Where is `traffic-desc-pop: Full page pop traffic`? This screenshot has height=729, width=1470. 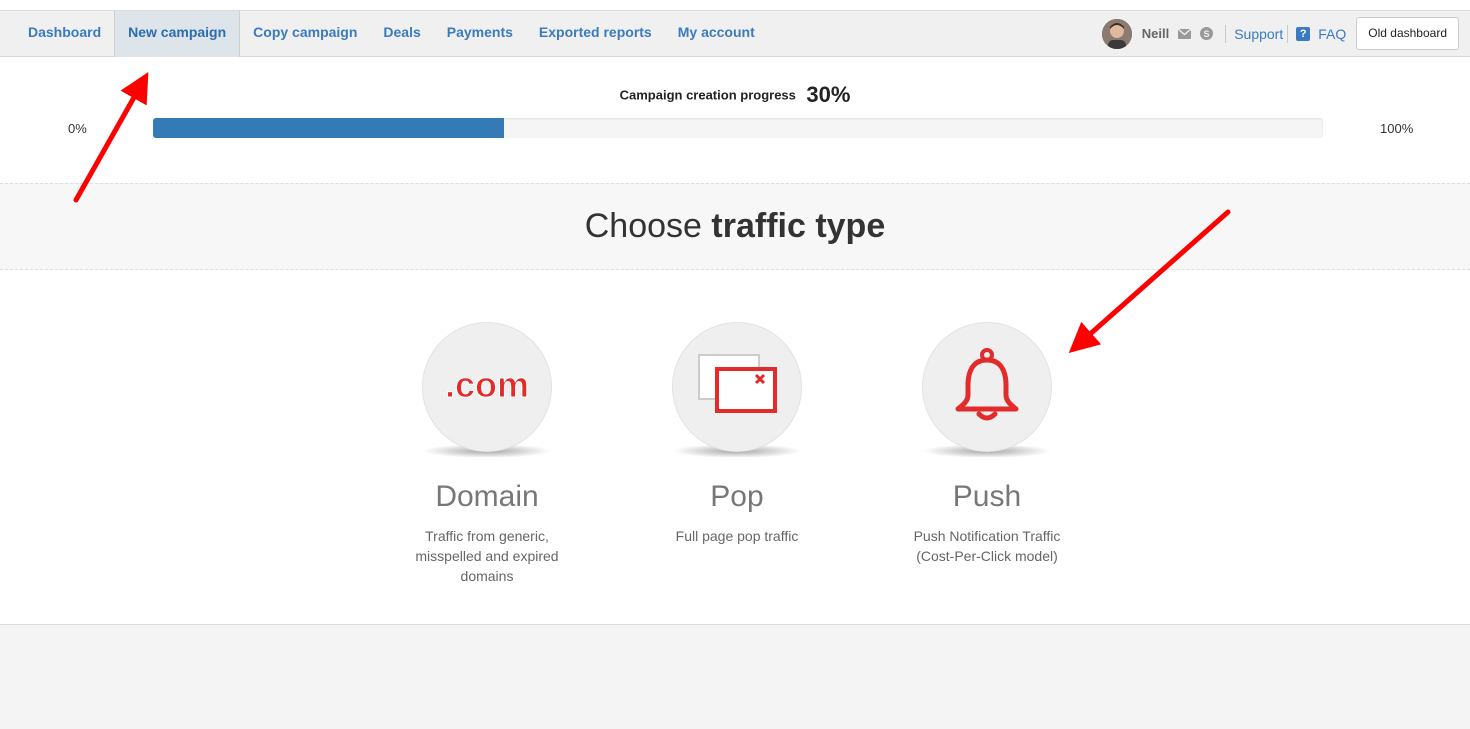
traffic-desc-pop: Full page pop traffic is located at coordinates (737, 536).